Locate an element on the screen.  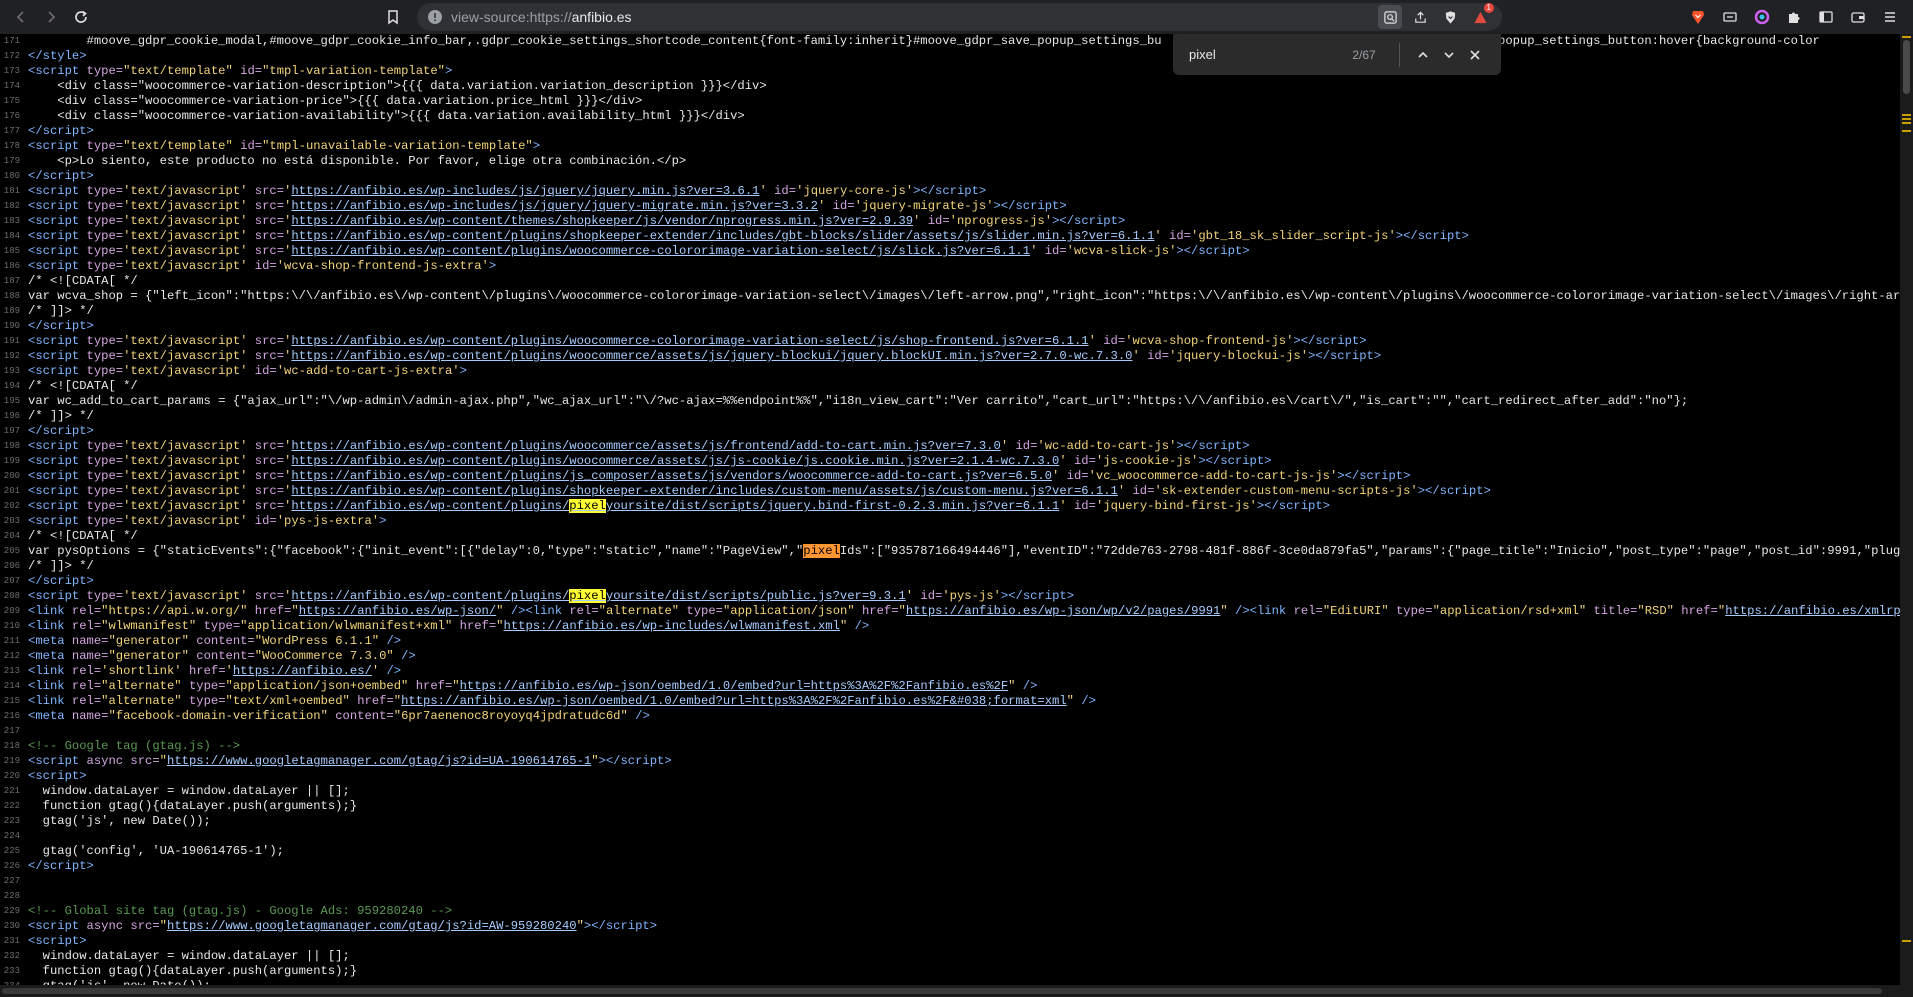
line-number: 205 is located at coordinates (11, 551).